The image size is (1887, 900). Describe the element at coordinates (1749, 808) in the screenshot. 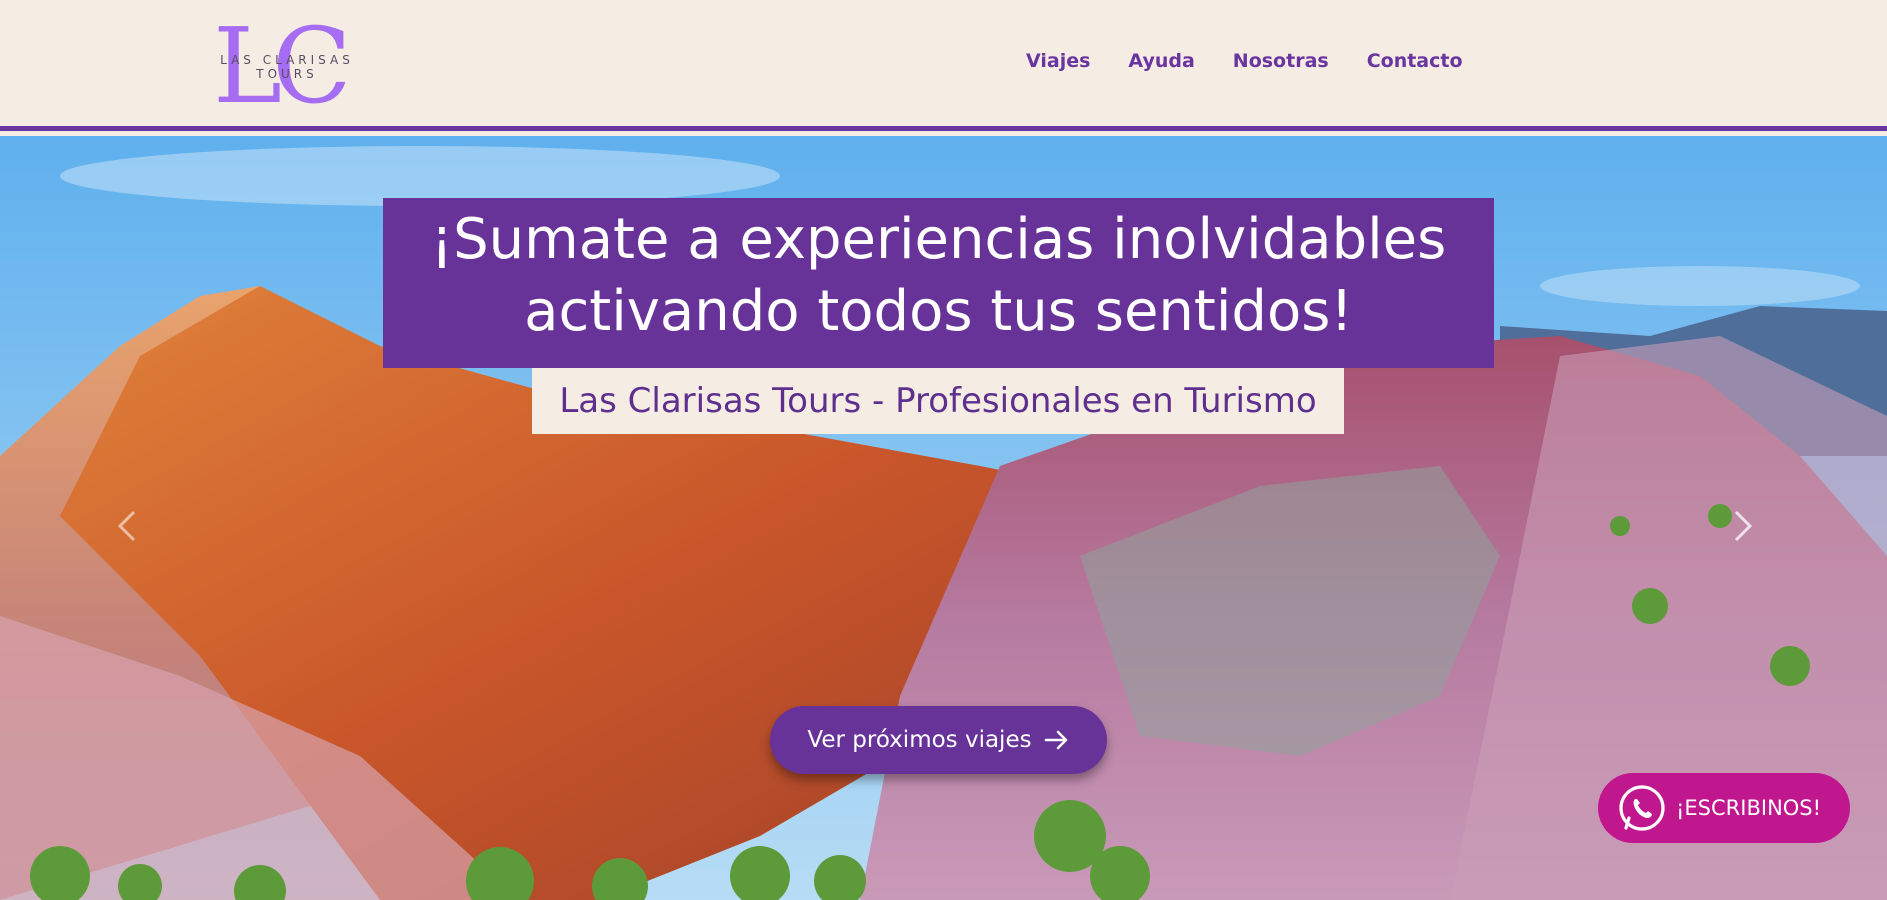

I see `whatsapp-label: ¡ESCRIBINOS!` at that location.